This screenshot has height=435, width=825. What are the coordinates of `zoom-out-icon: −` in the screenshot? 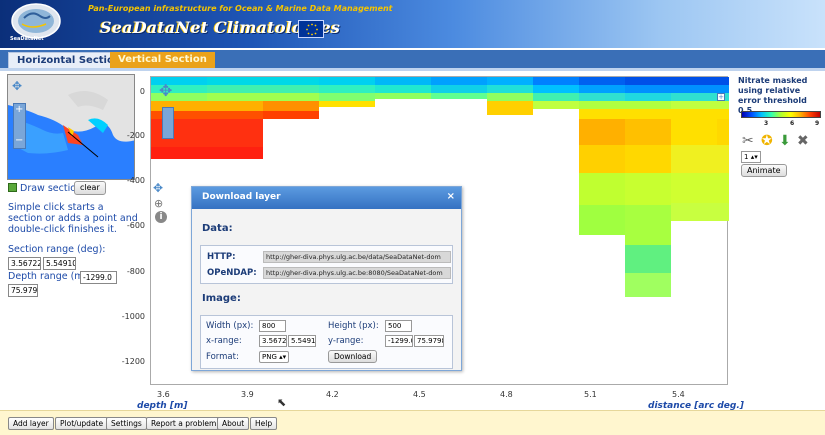 It's located at (19, 140).